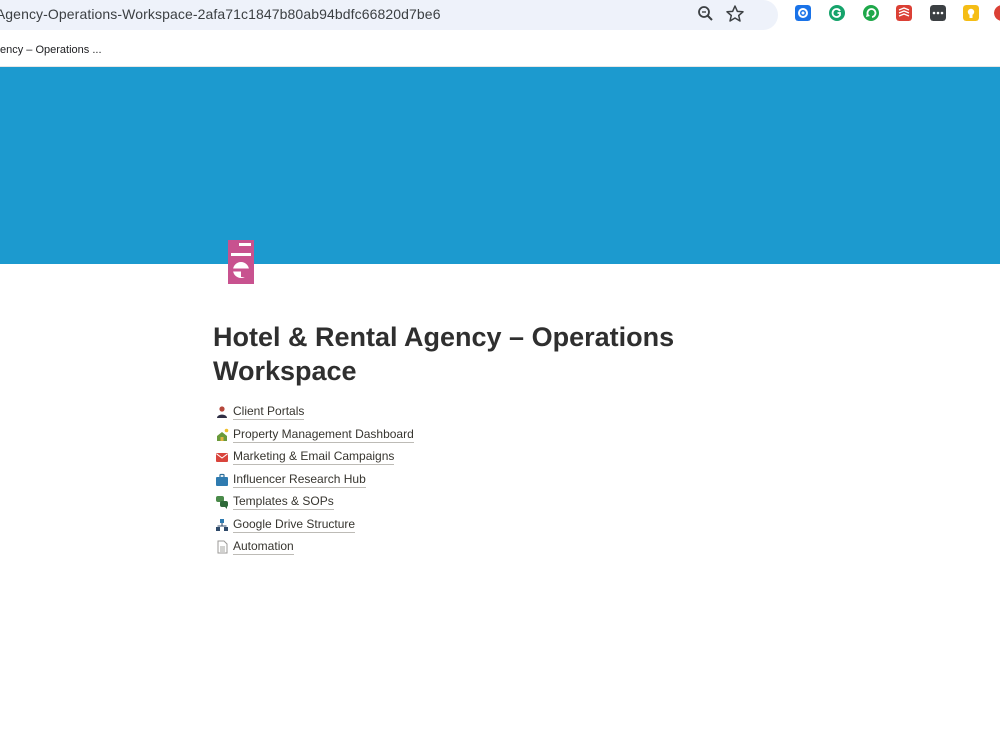 The image size is (1000, 750). I want to click on page-link-influencer: Influencer Research Hub, so click(314, 480).